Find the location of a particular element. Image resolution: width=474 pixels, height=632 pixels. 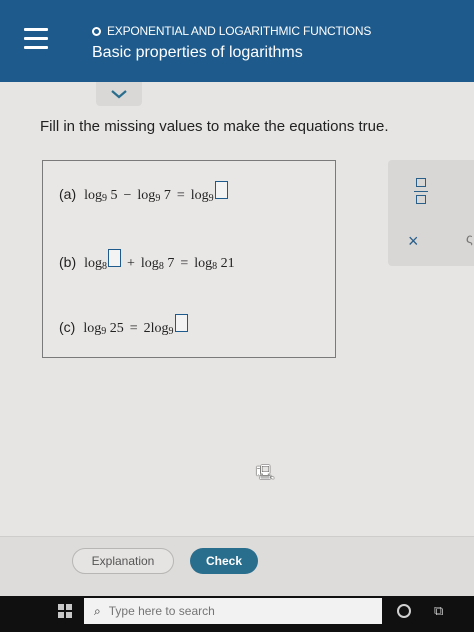

operator: − is located at coordinates (127, 195).